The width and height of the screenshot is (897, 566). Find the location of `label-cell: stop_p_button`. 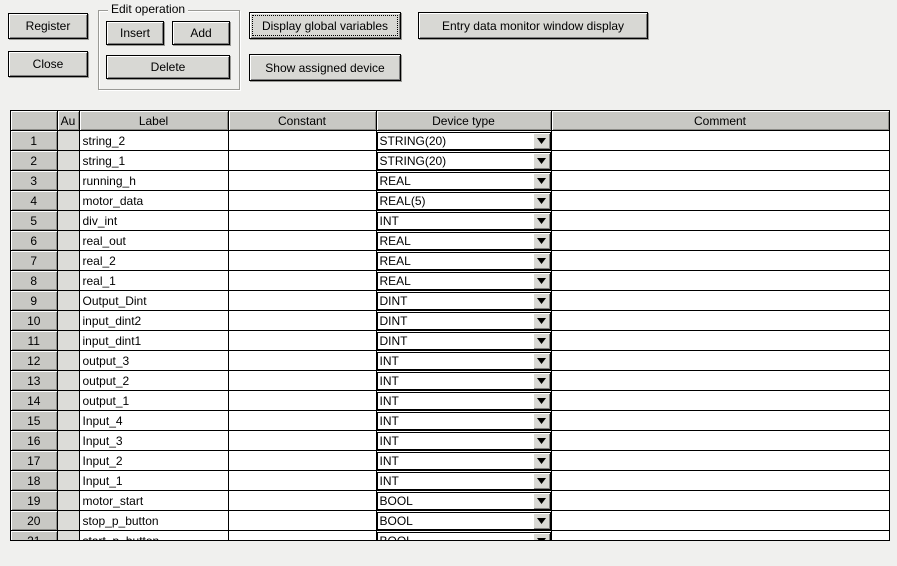

label-cell: stop_p_button is located at coordinates (154, 520).